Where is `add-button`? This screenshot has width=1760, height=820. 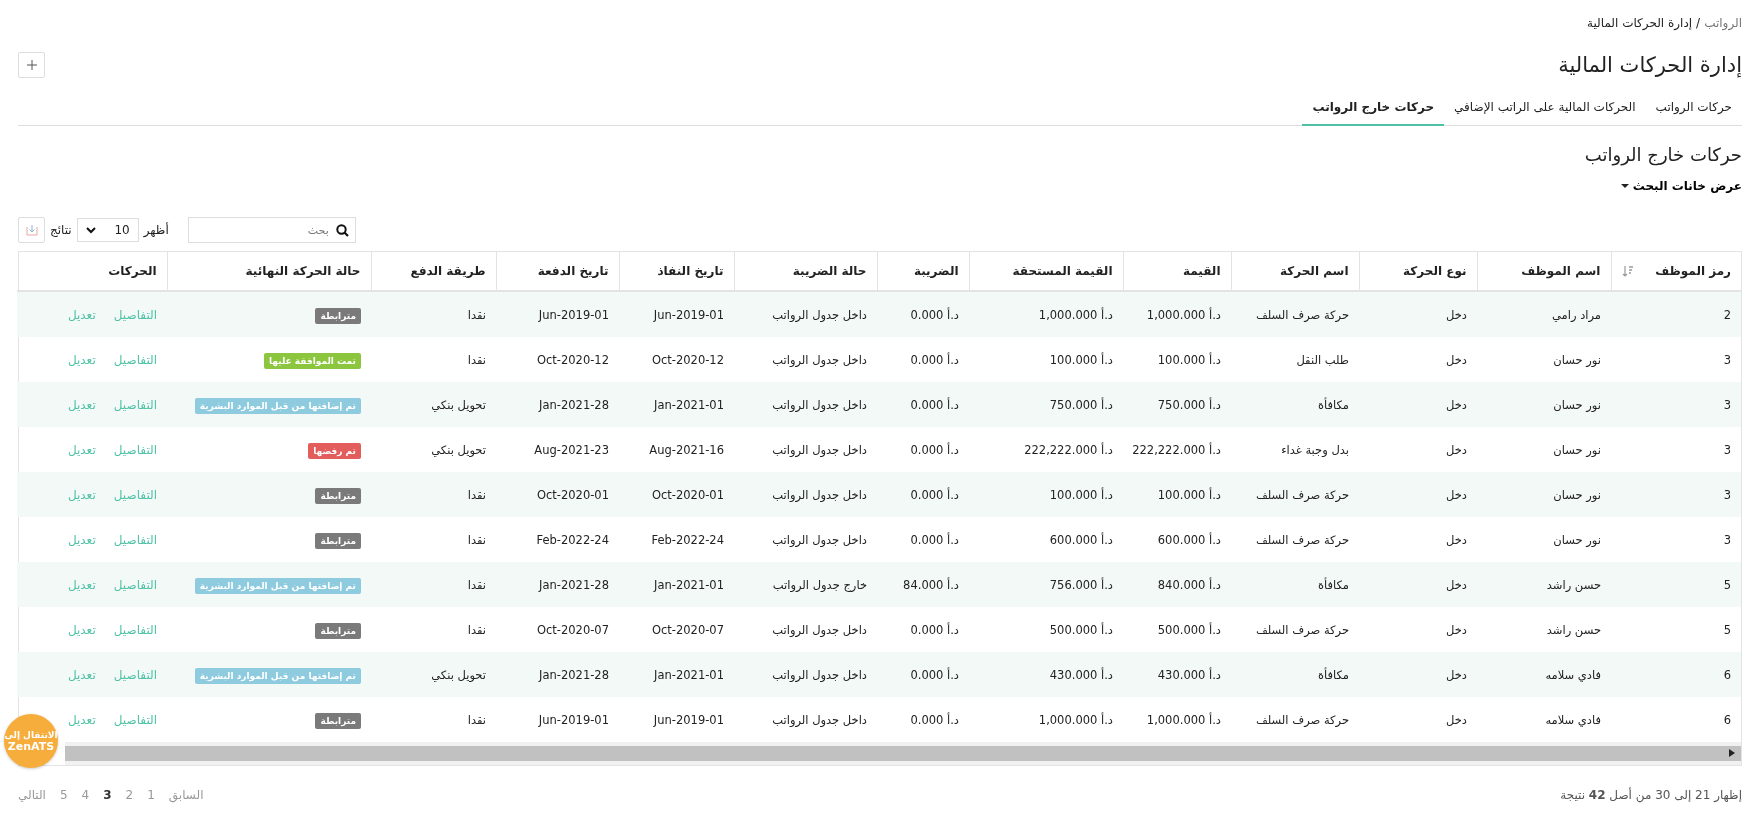 add-button is located at coordinates (31, 65).